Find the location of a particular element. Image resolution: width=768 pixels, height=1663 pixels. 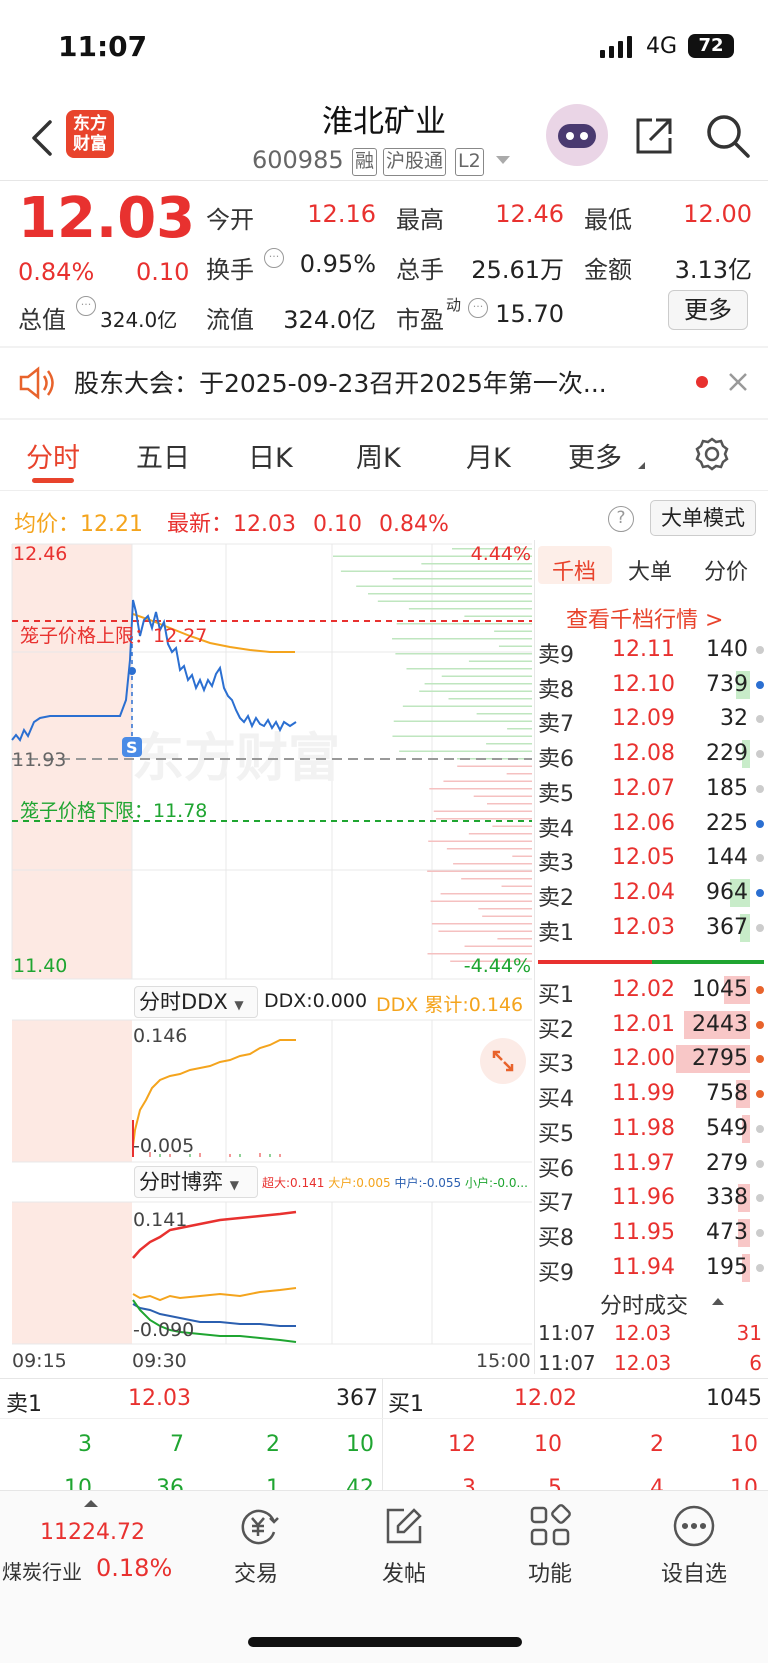

gear-icon is located at coordinates (712, 454).